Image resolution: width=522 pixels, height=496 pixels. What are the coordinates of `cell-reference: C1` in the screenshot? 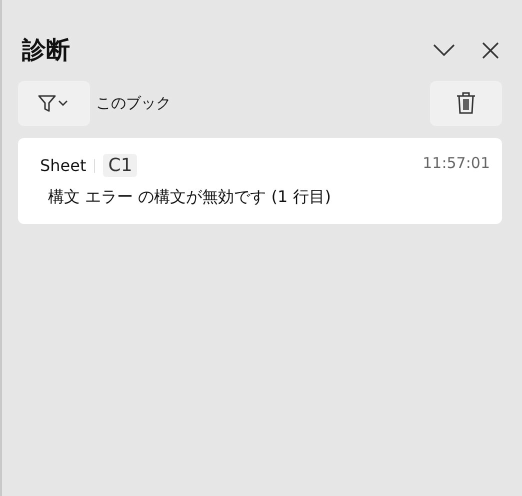 It's located at (120, 165).